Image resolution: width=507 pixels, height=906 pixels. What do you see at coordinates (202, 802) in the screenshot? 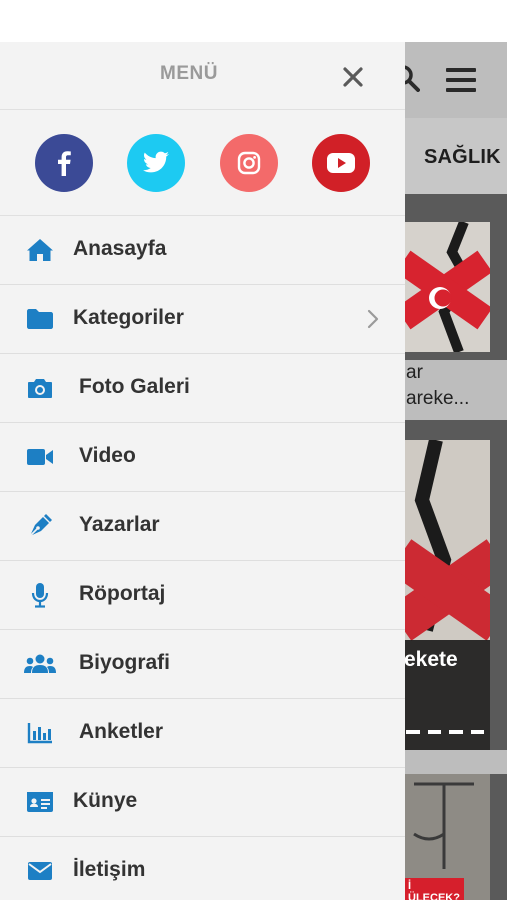
I see `menu-item-kunye: Künye` at bounding box center [202, 802].